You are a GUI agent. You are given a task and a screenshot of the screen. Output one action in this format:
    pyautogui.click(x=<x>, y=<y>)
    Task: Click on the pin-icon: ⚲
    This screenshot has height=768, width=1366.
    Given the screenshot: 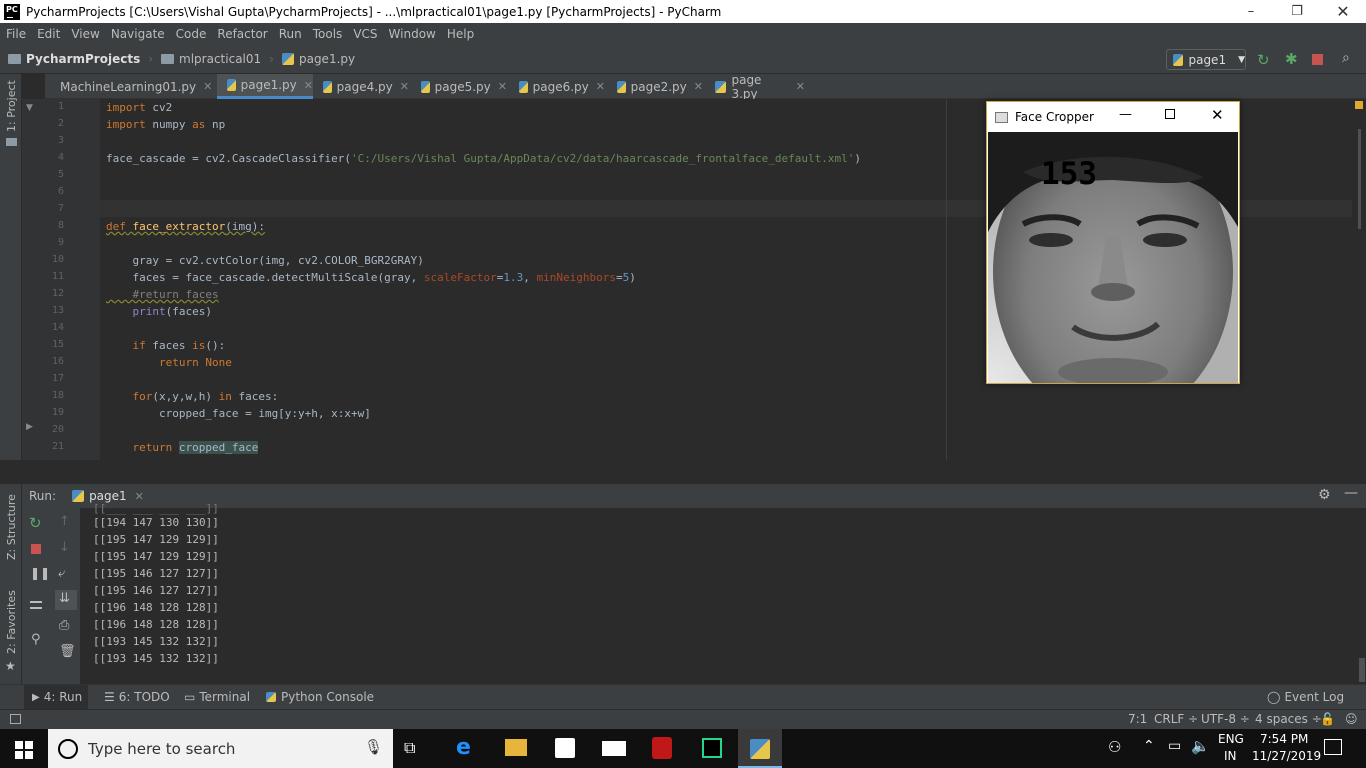 What is the action you would take?
    pyautogui.click(x=36, y=639)
    